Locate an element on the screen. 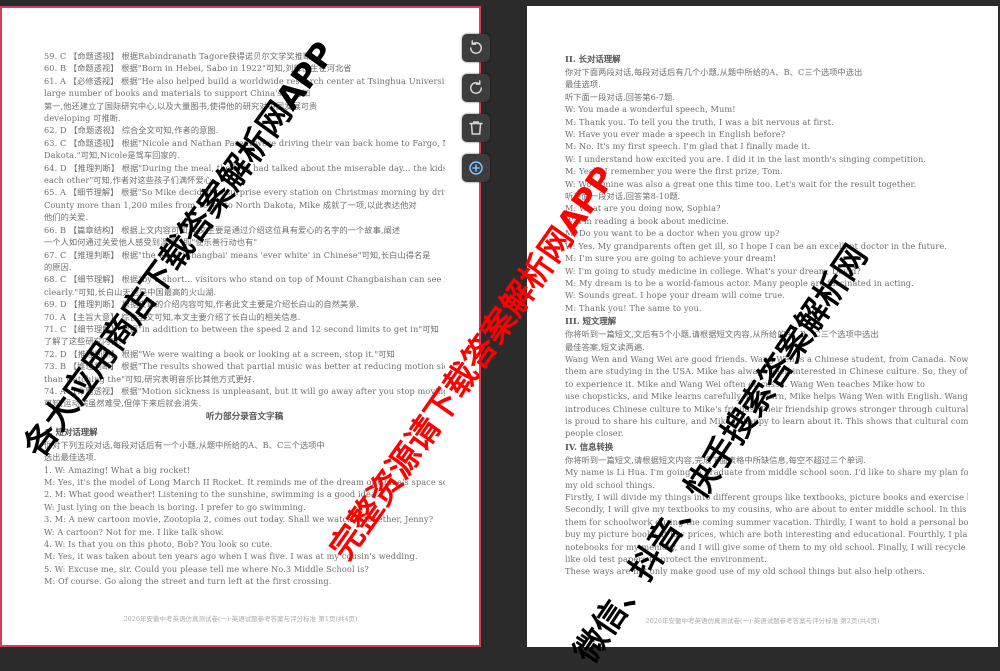 This screenshot has width=1000, height=671. text-line: 1. W: Amazing! What a big rocket! is located at coordinates (117, 469).